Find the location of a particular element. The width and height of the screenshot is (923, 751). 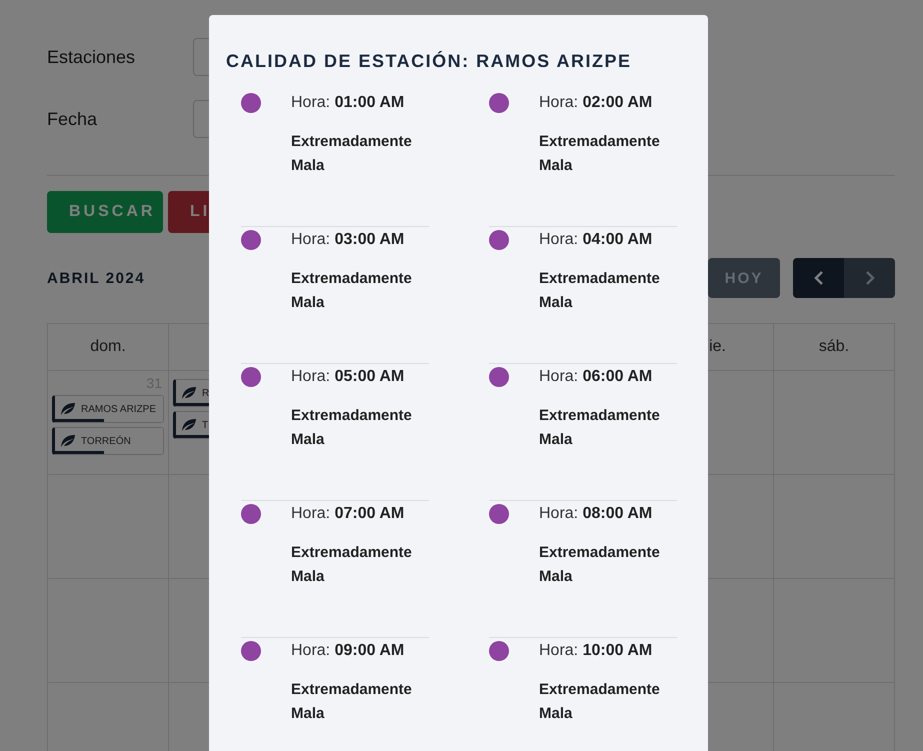

chevron-right-icon is located at coordinates (870, 278).